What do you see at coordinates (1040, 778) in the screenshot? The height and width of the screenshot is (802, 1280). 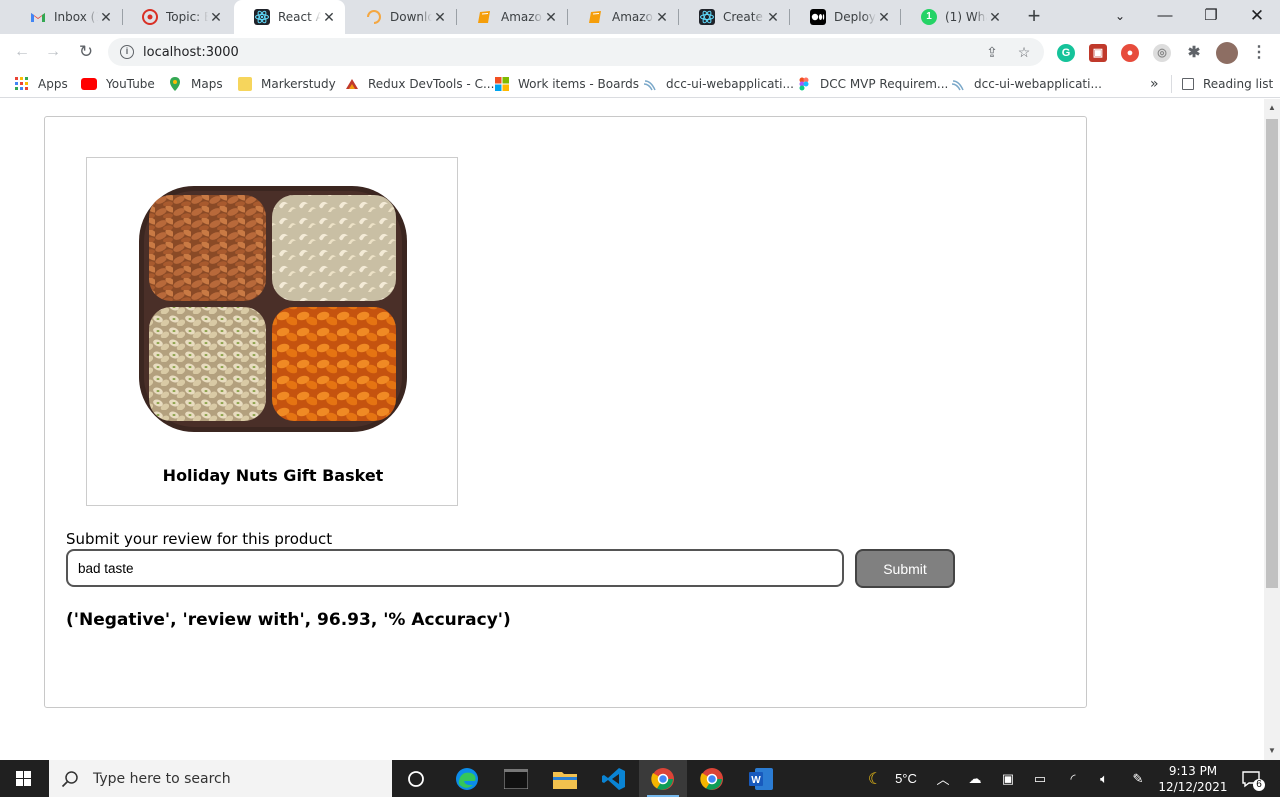 I see `battery-icon: ▭` at bounding box center [1040, 778].